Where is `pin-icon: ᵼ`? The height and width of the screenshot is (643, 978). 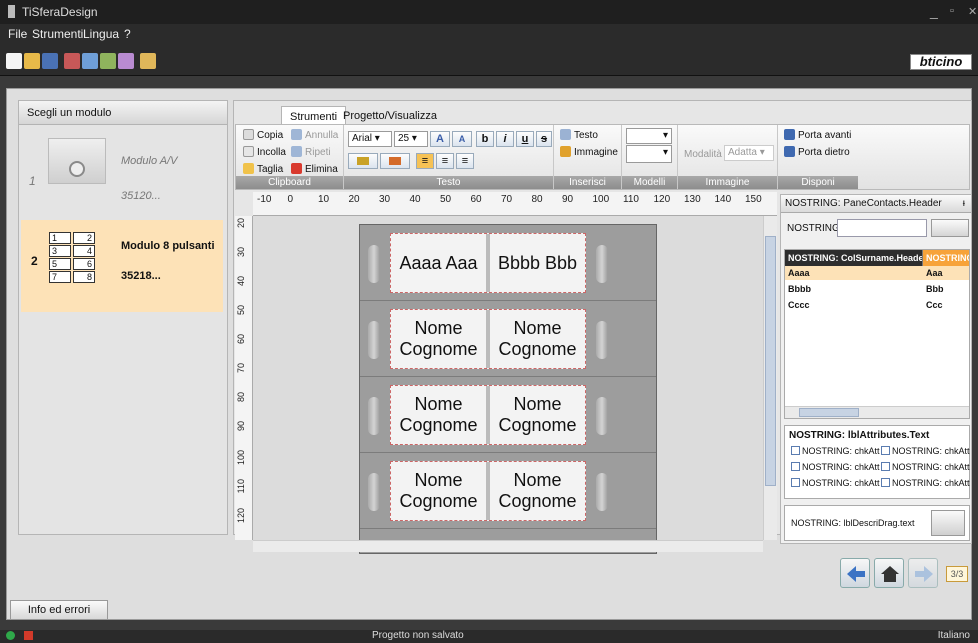 pin-icon: ᵼ is located at coordinates (964, 203).